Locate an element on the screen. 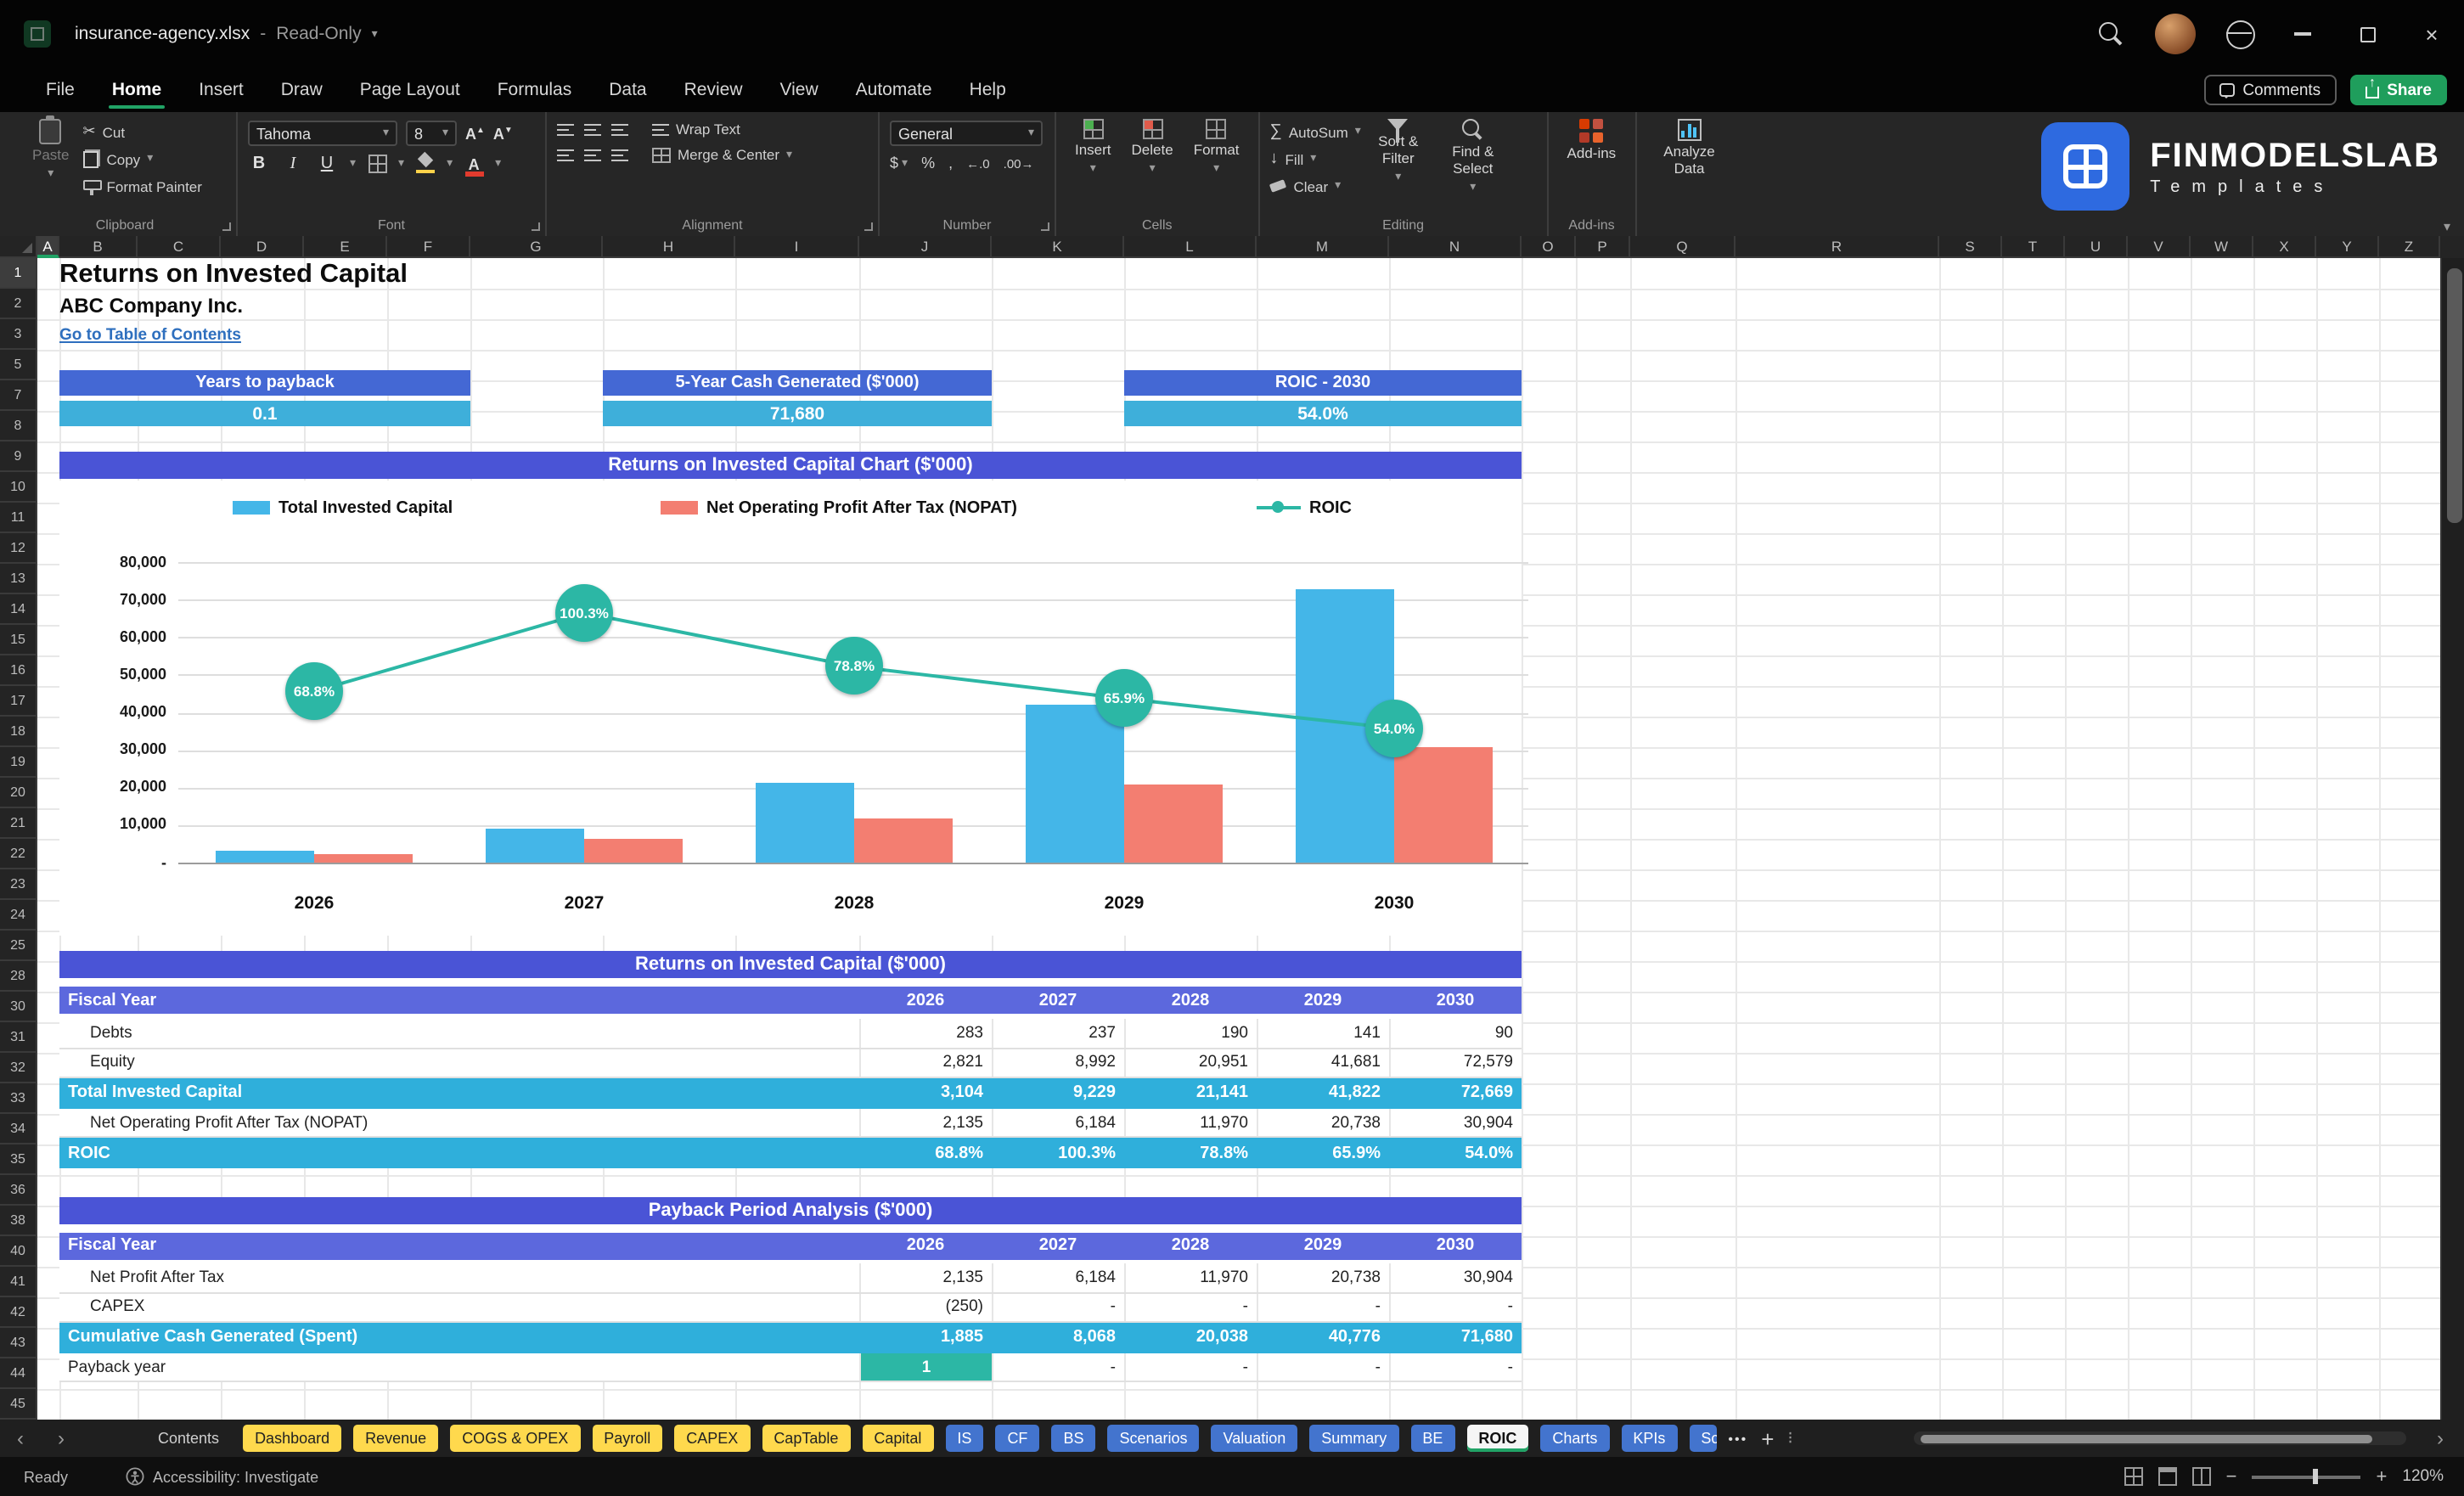 The height and width of the screenshot is (1496, 2464). table-row-payback-year: Payback year 1- - - - is located at coordinates (790, 1368).